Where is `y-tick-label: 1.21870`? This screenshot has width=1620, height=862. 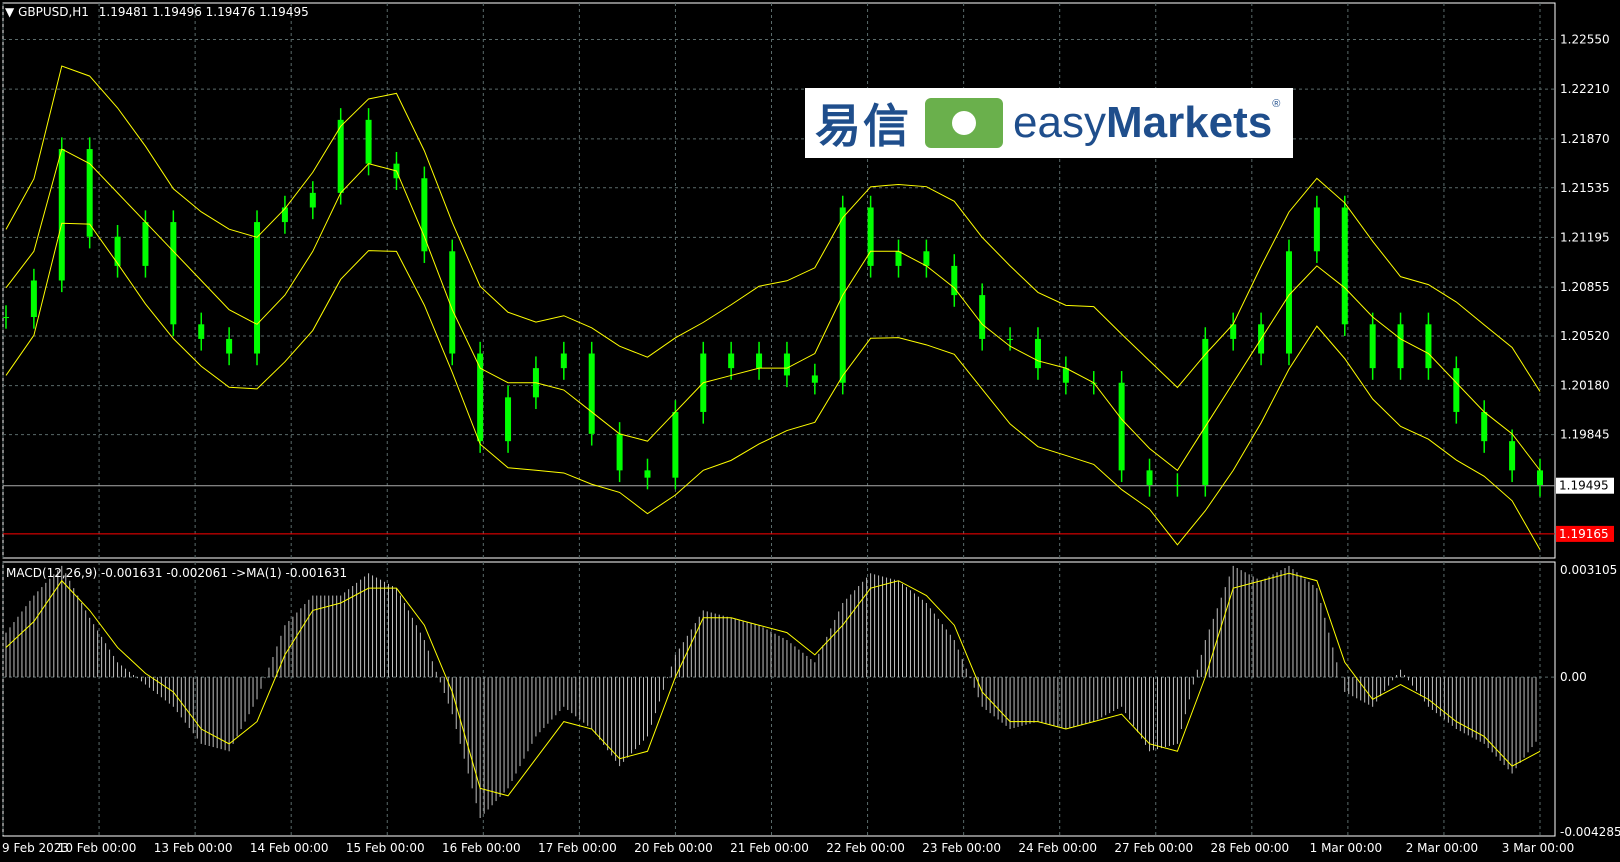
y-tick-label: 1.21870 is located at coordinates (1585, 139).